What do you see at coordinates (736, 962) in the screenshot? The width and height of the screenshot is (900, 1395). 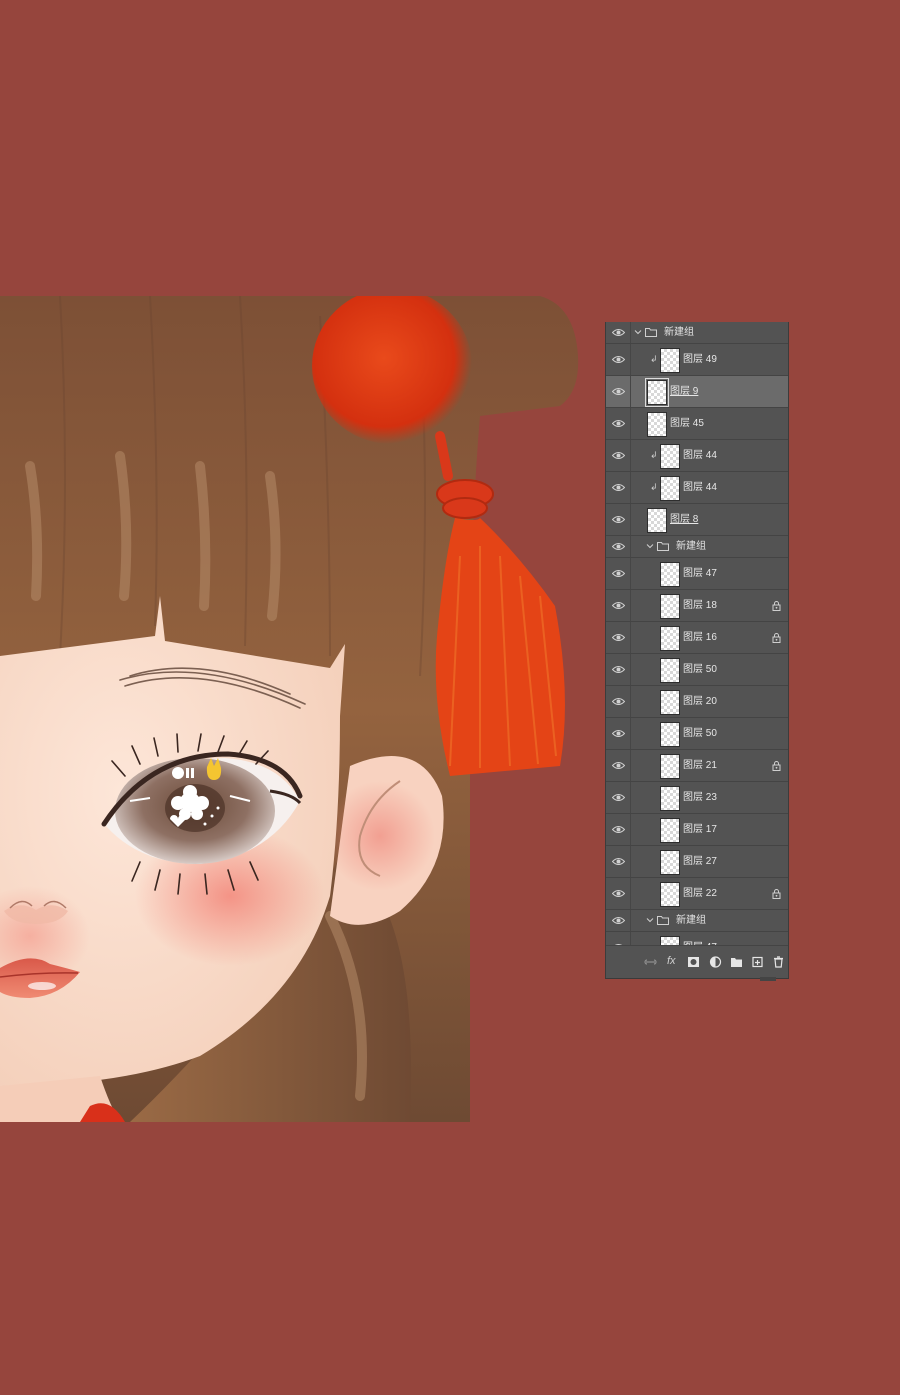 I see `new-group-icon` at bounding box center [736, 962].